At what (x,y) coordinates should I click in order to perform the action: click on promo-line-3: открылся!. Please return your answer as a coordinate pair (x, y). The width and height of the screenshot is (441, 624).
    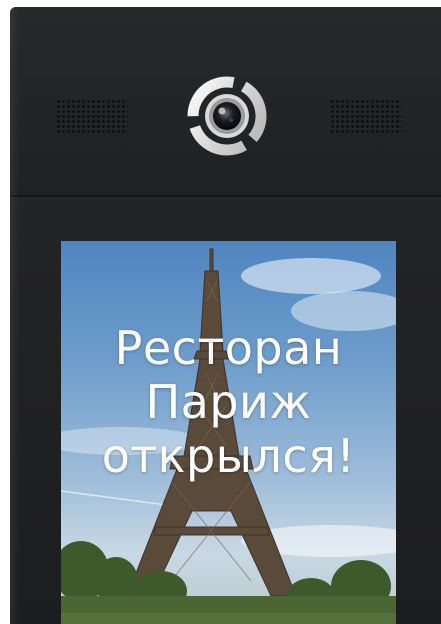
    Looking at the image, I should click on (228, 456).